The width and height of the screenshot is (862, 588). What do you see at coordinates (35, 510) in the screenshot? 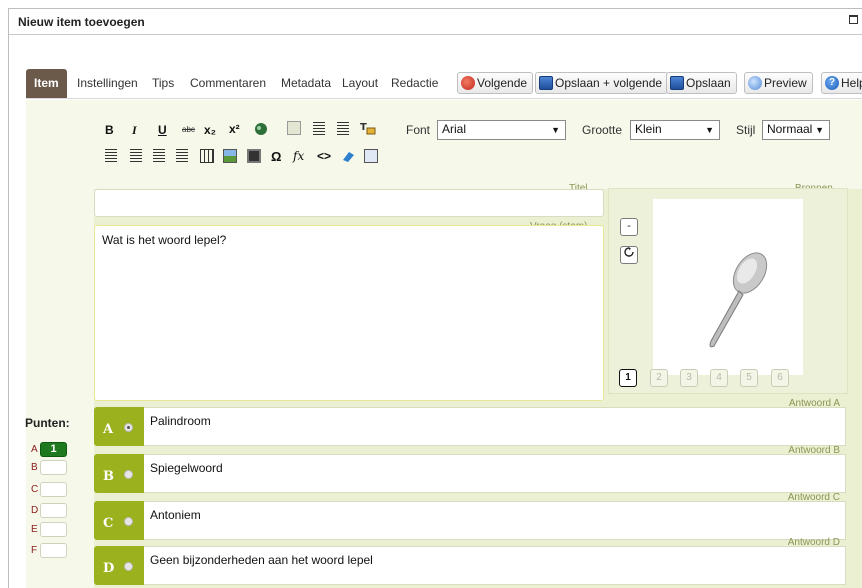
I see `points-letter: D` at bounding box center [35, 510].